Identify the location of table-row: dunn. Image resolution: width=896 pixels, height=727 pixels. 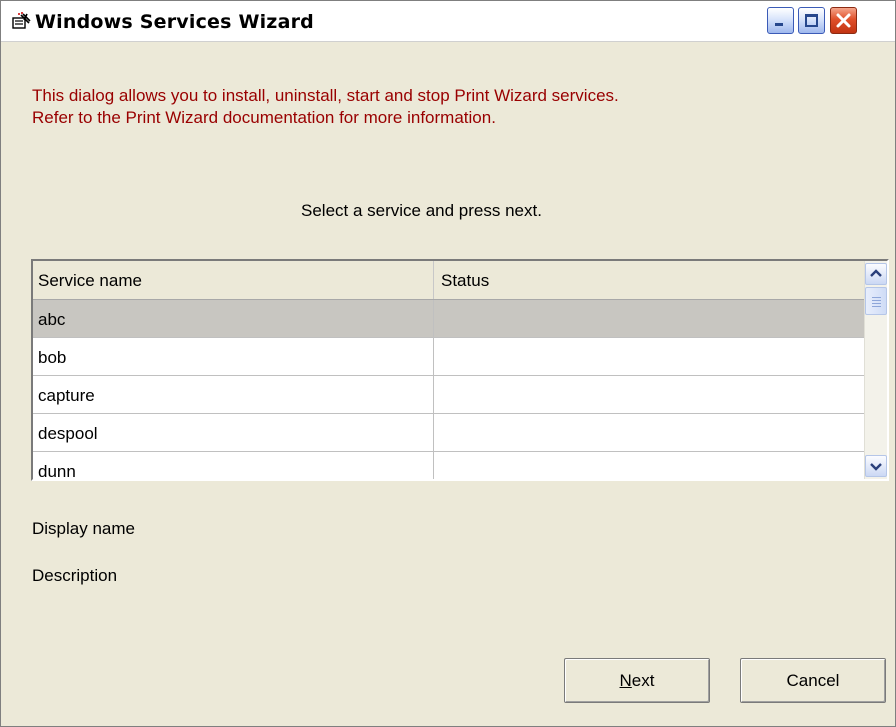
(450, 465).